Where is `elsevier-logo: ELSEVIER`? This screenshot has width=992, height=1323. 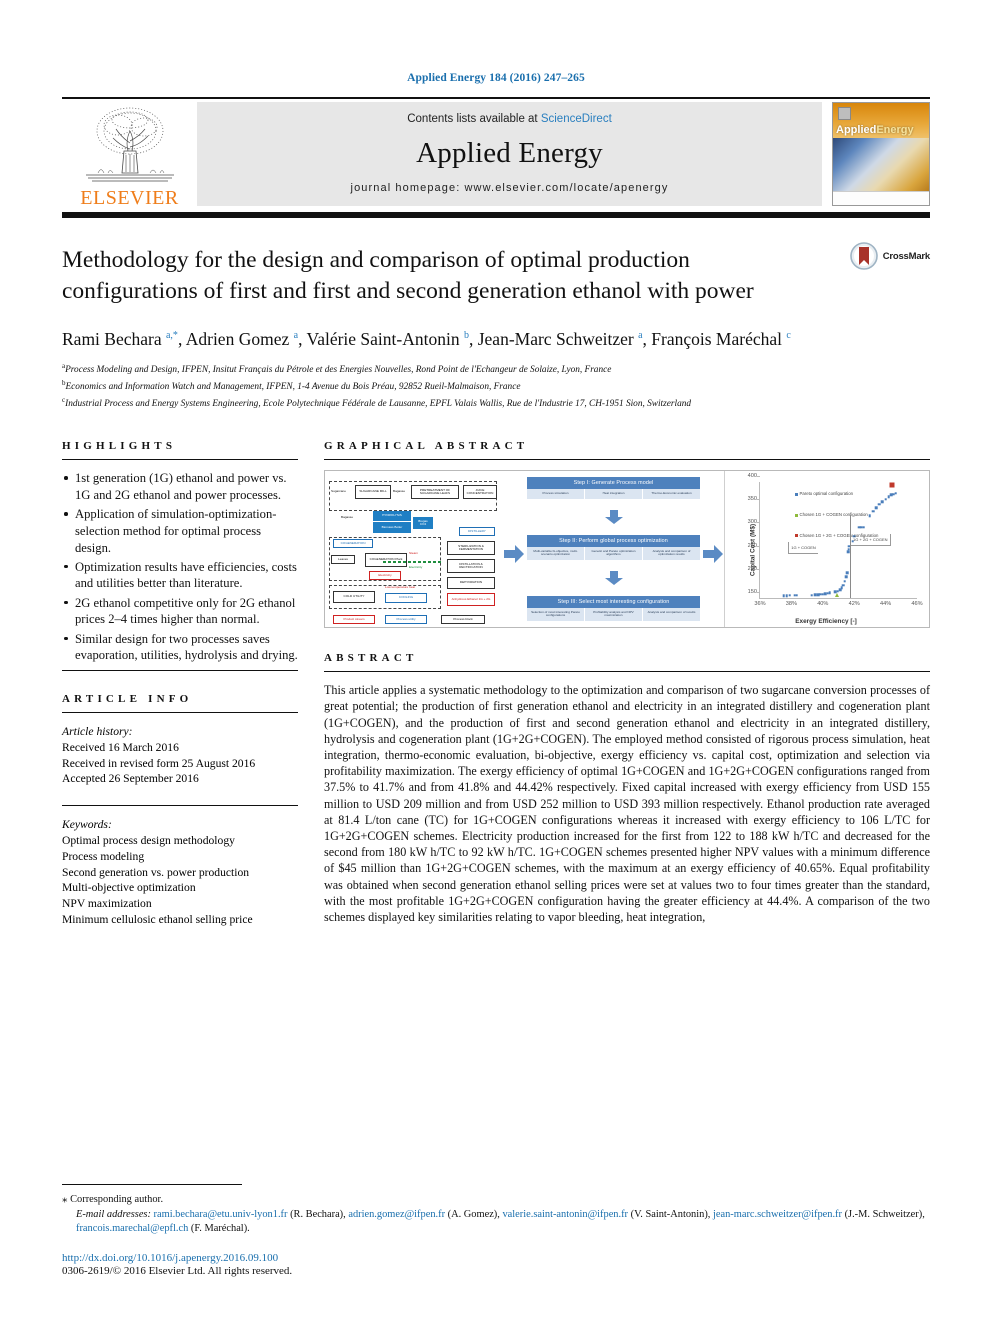
elsevier-logo: ELSEVIER is located at coordinates (129, 155).